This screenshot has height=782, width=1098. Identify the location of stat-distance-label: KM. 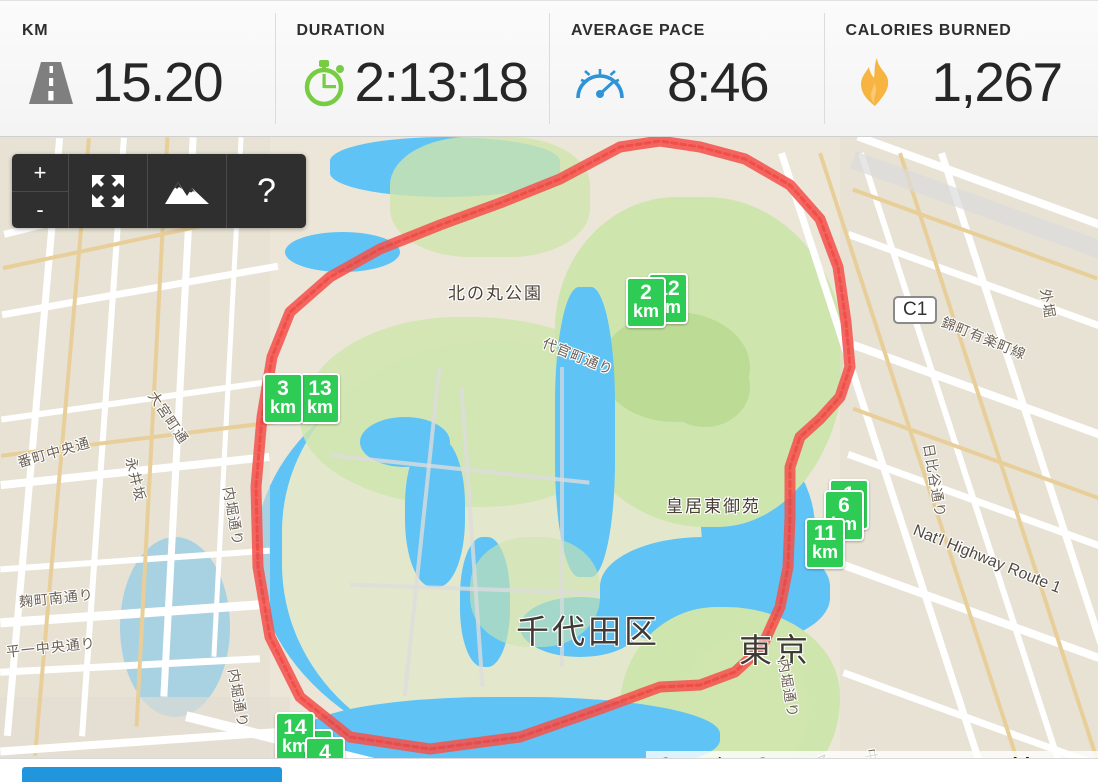
(35, 30).